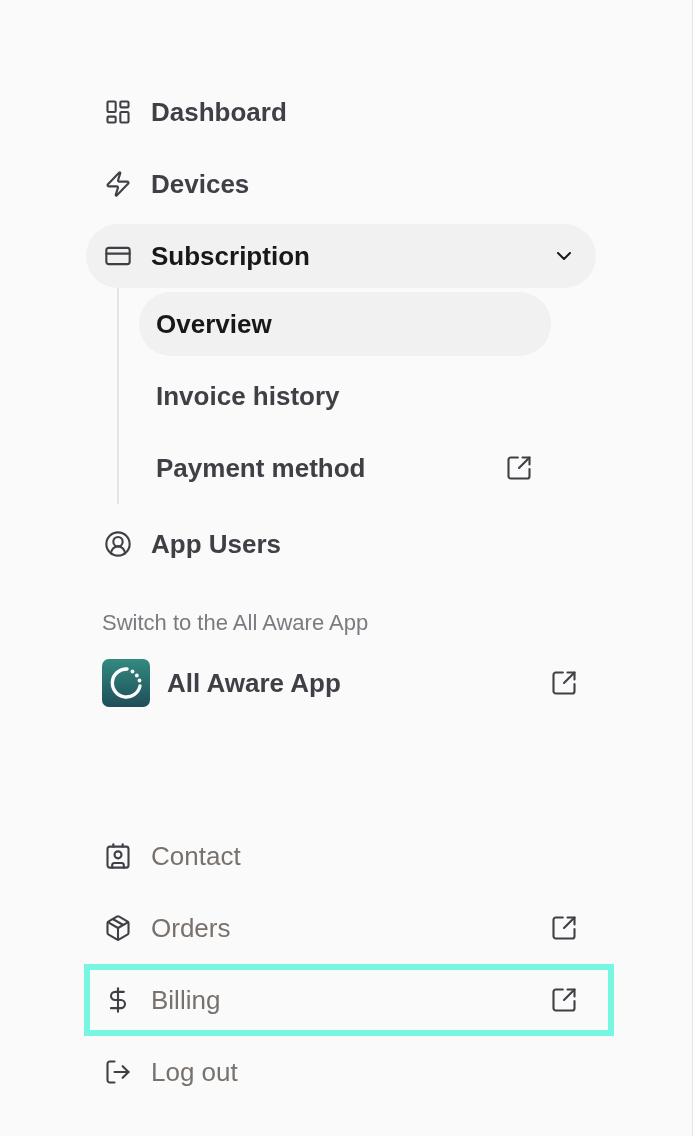 This screenshot has width=698, height=1136. I want to click on app-logo-icon, so click(126, 683).